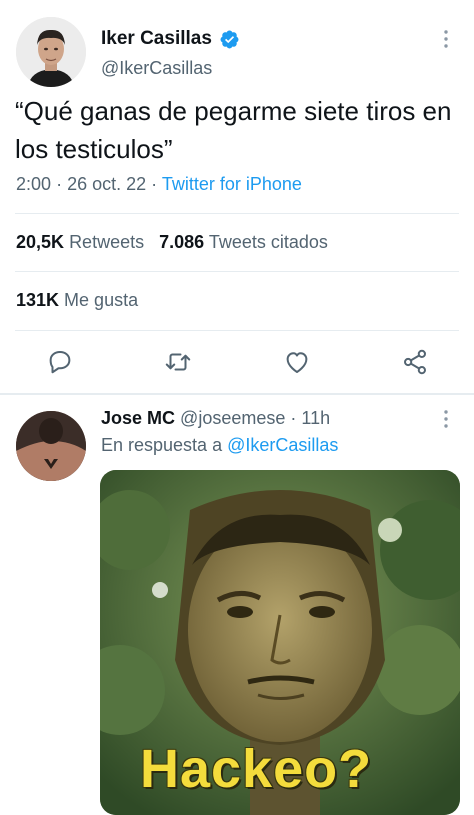 The width and height of the screenshot is (474, 815). I want to click on tweet-time: 2:00, so click(33, 184).